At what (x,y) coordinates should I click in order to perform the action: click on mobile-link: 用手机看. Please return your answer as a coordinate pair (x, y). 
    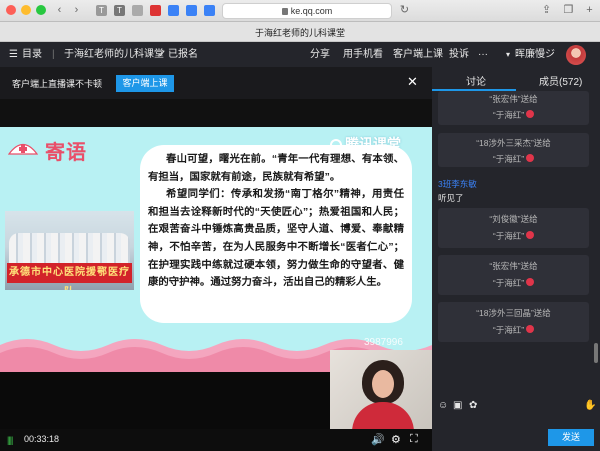
    Looking at the image, I should click on (363, 54).